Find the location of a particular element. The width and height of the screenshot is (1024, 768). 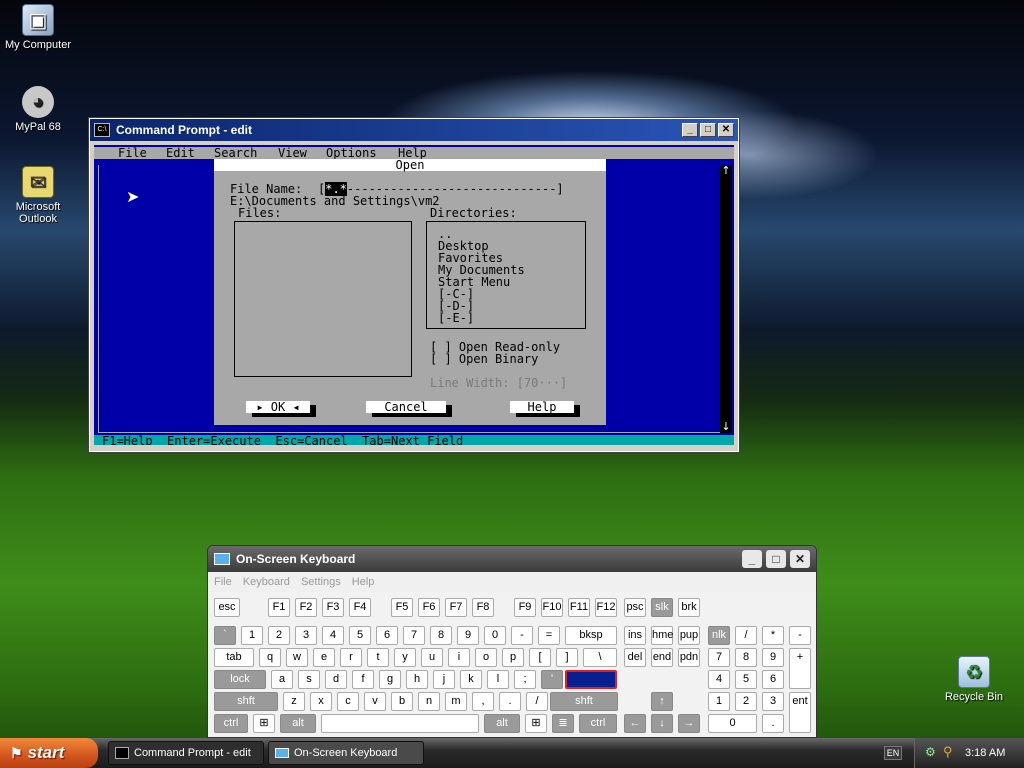

osk-key: lock is located at coordinates (240, 679).